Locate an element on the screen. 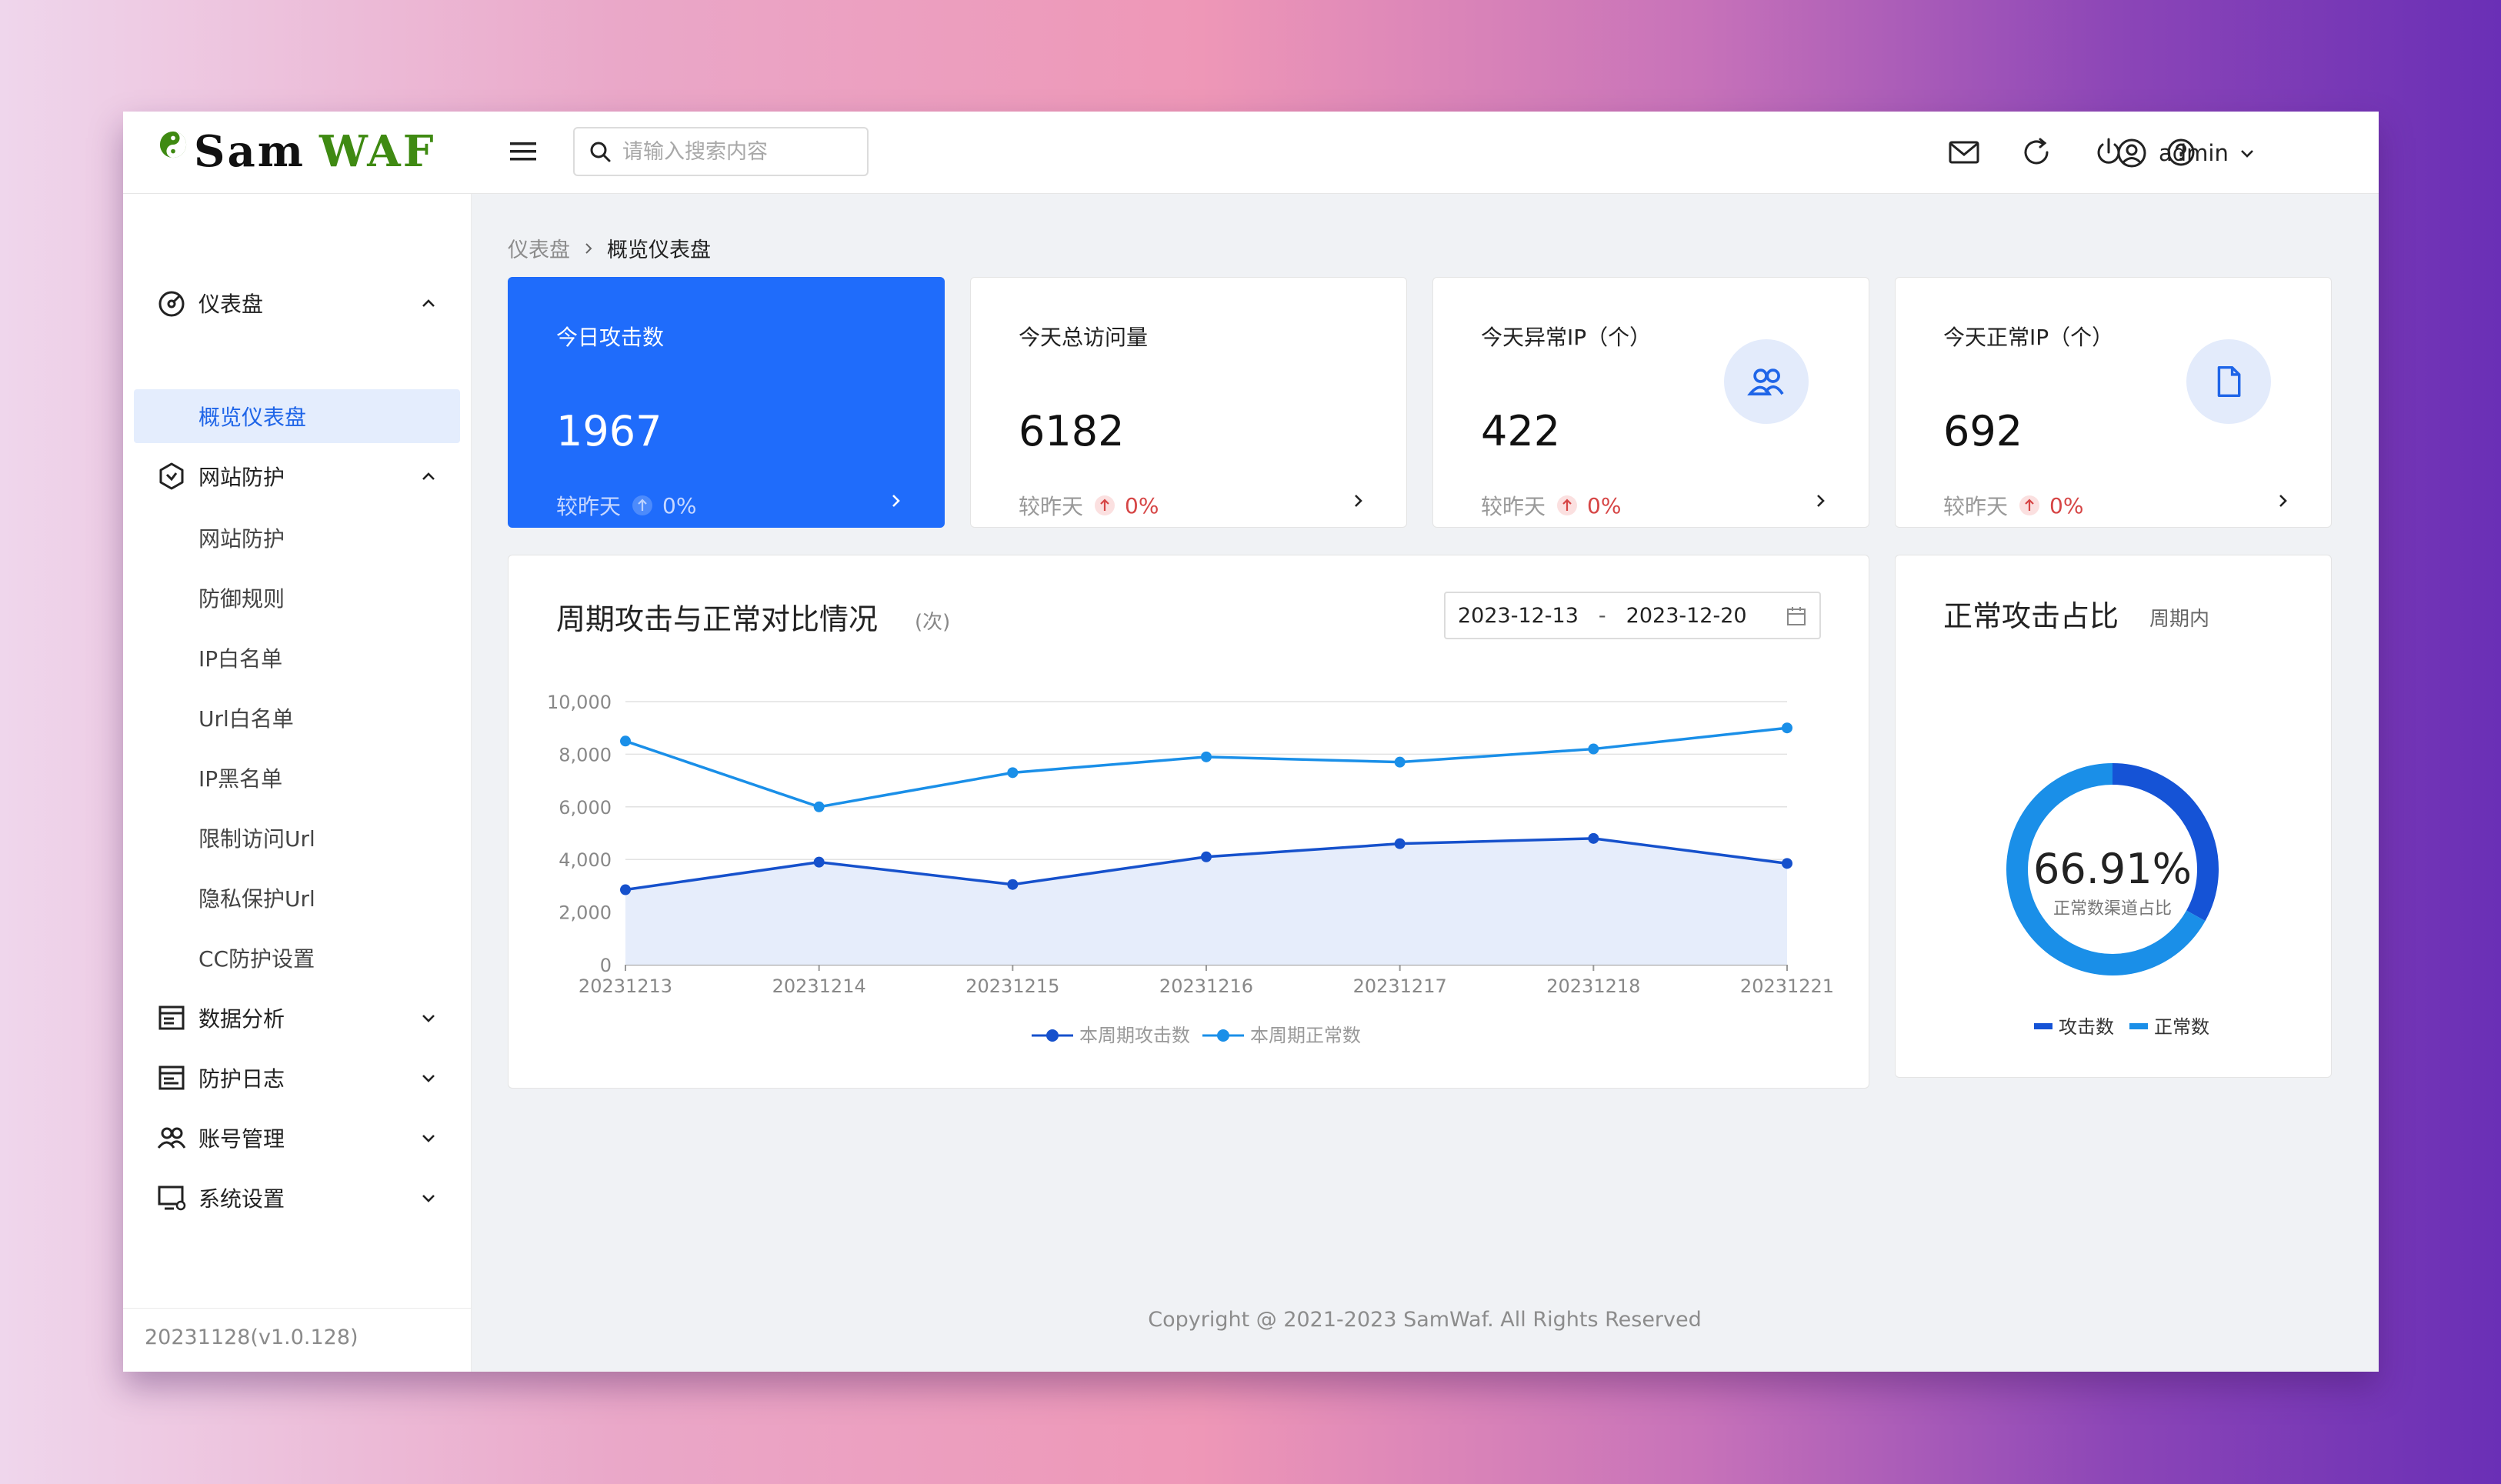 The image size is (2501, 1484). y-tick-label: 4,000 is located at coordinates (585, 860).